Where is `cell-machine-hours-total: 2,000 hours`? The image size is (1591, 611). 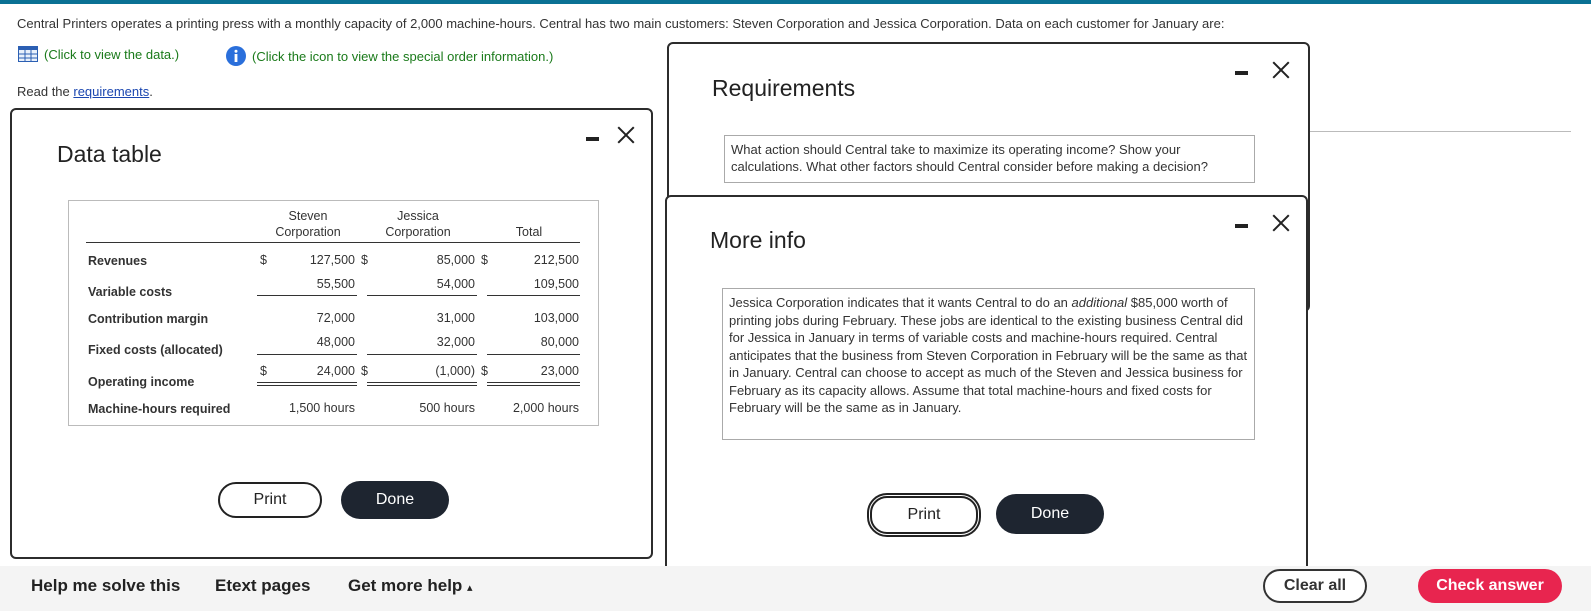 cell-machine-hours-total: 2,000 hours is located at coordinates (545, 408).